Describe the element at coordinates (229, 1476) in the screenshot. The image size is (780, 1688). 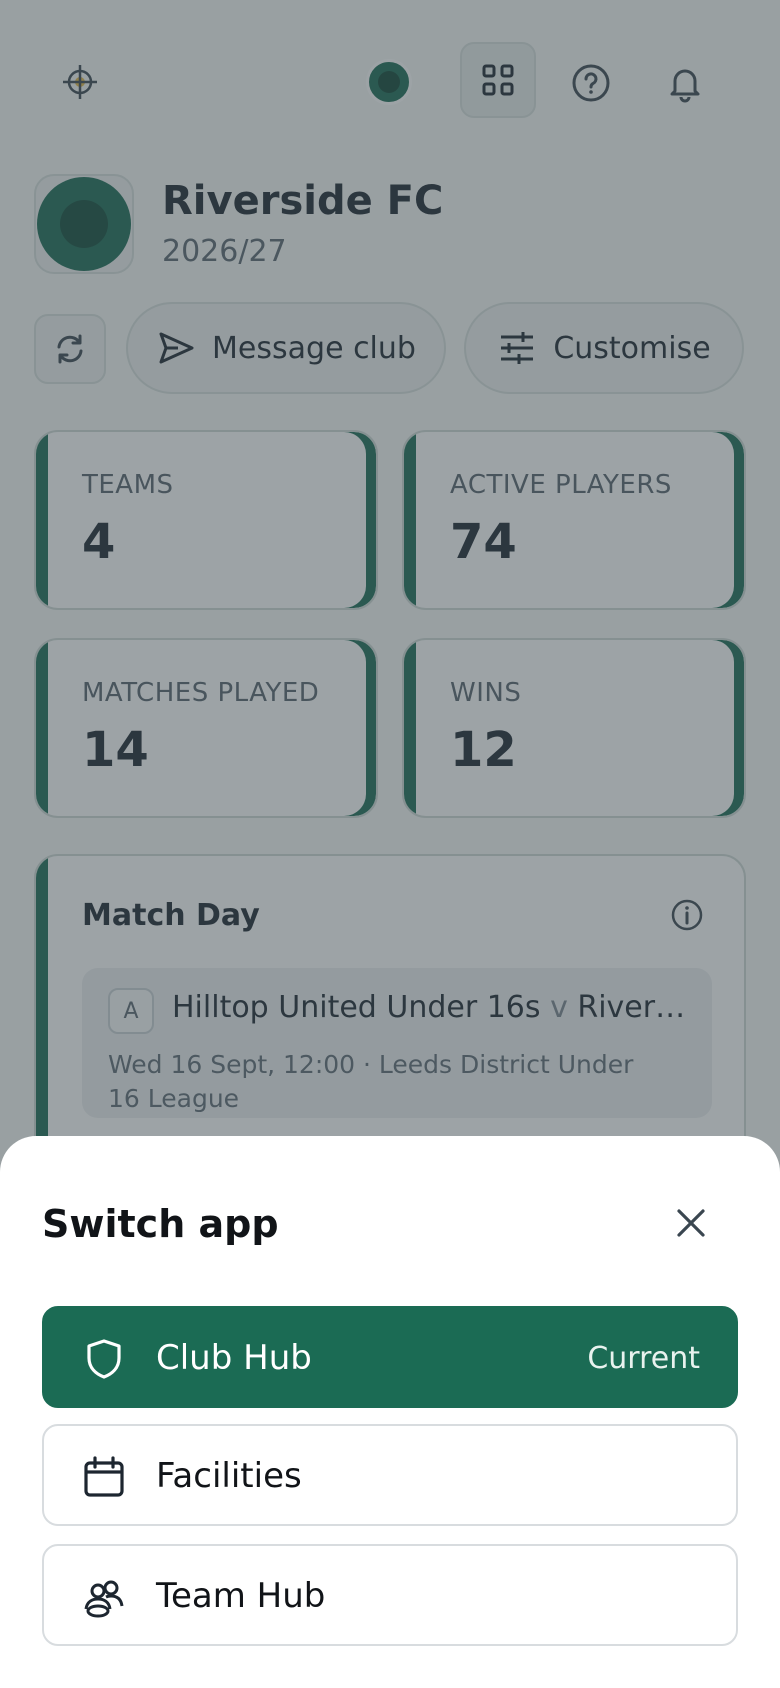
I see `app-label: Facilities` at that location.